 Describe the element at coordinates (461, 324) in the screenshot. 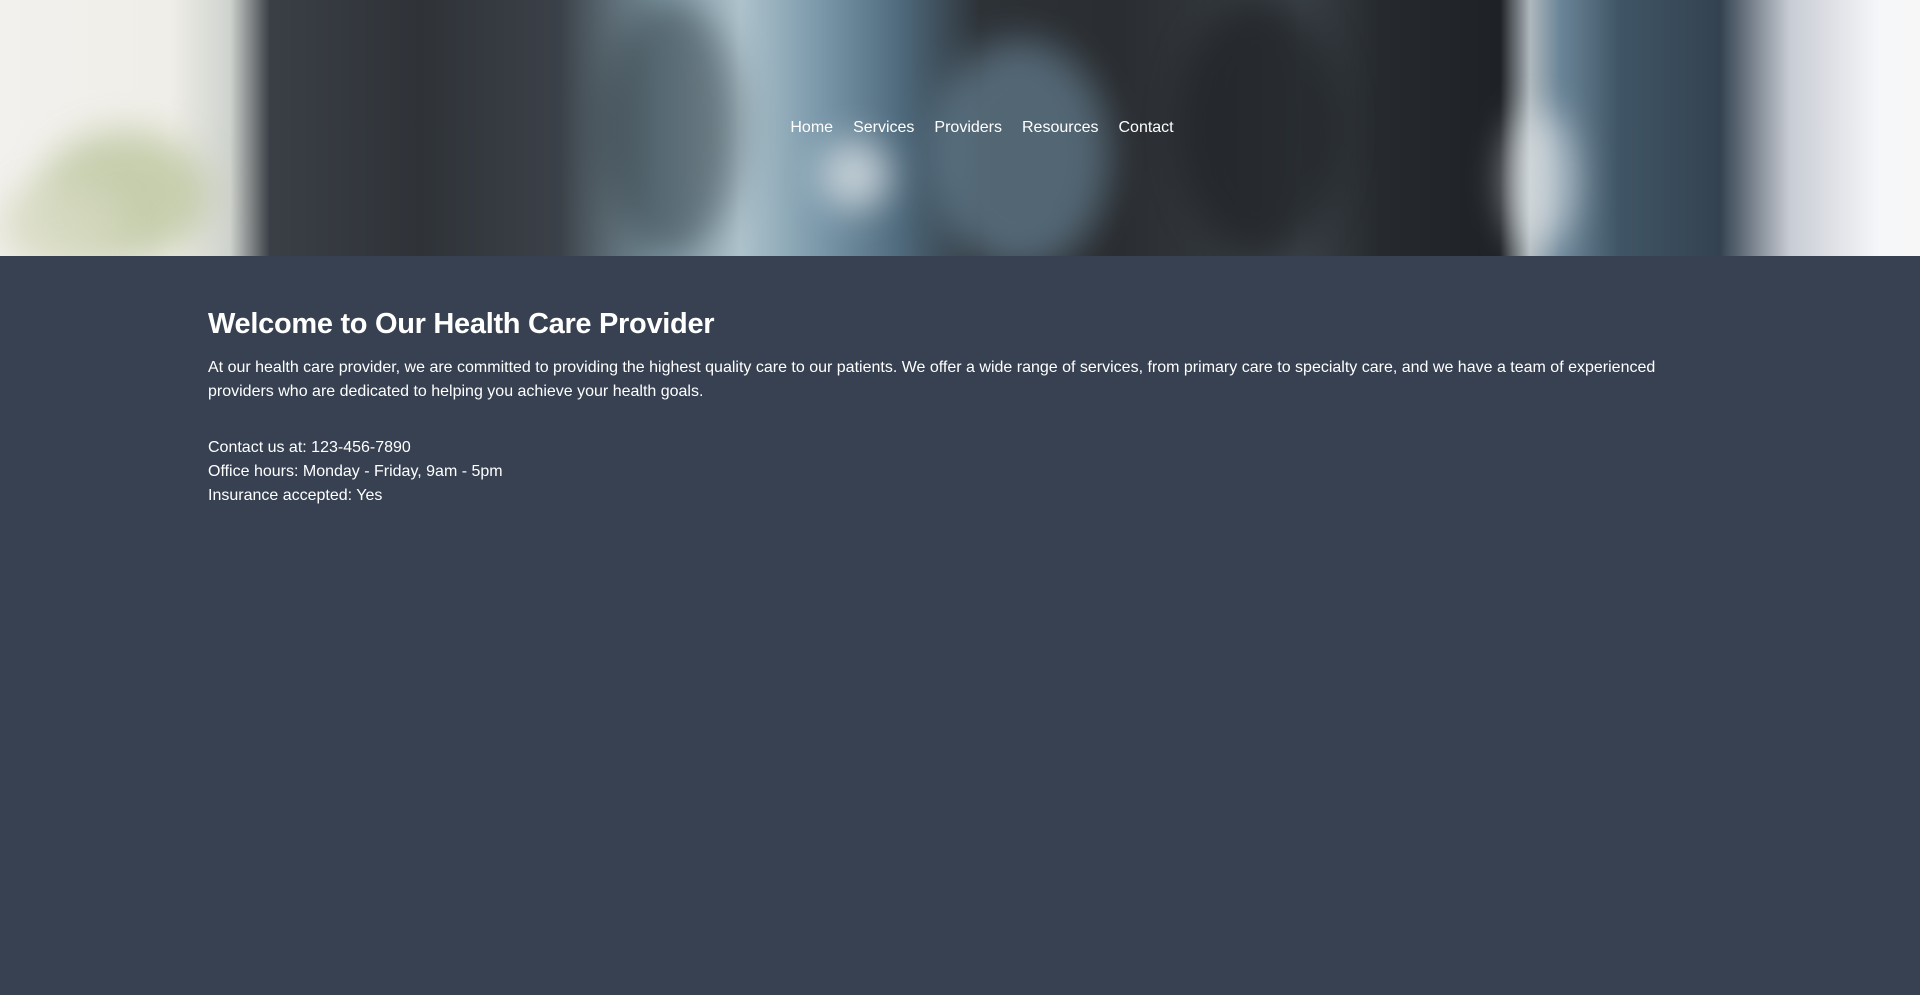

I see `page-title: Welcome to Our Health Care Provider` at that location.